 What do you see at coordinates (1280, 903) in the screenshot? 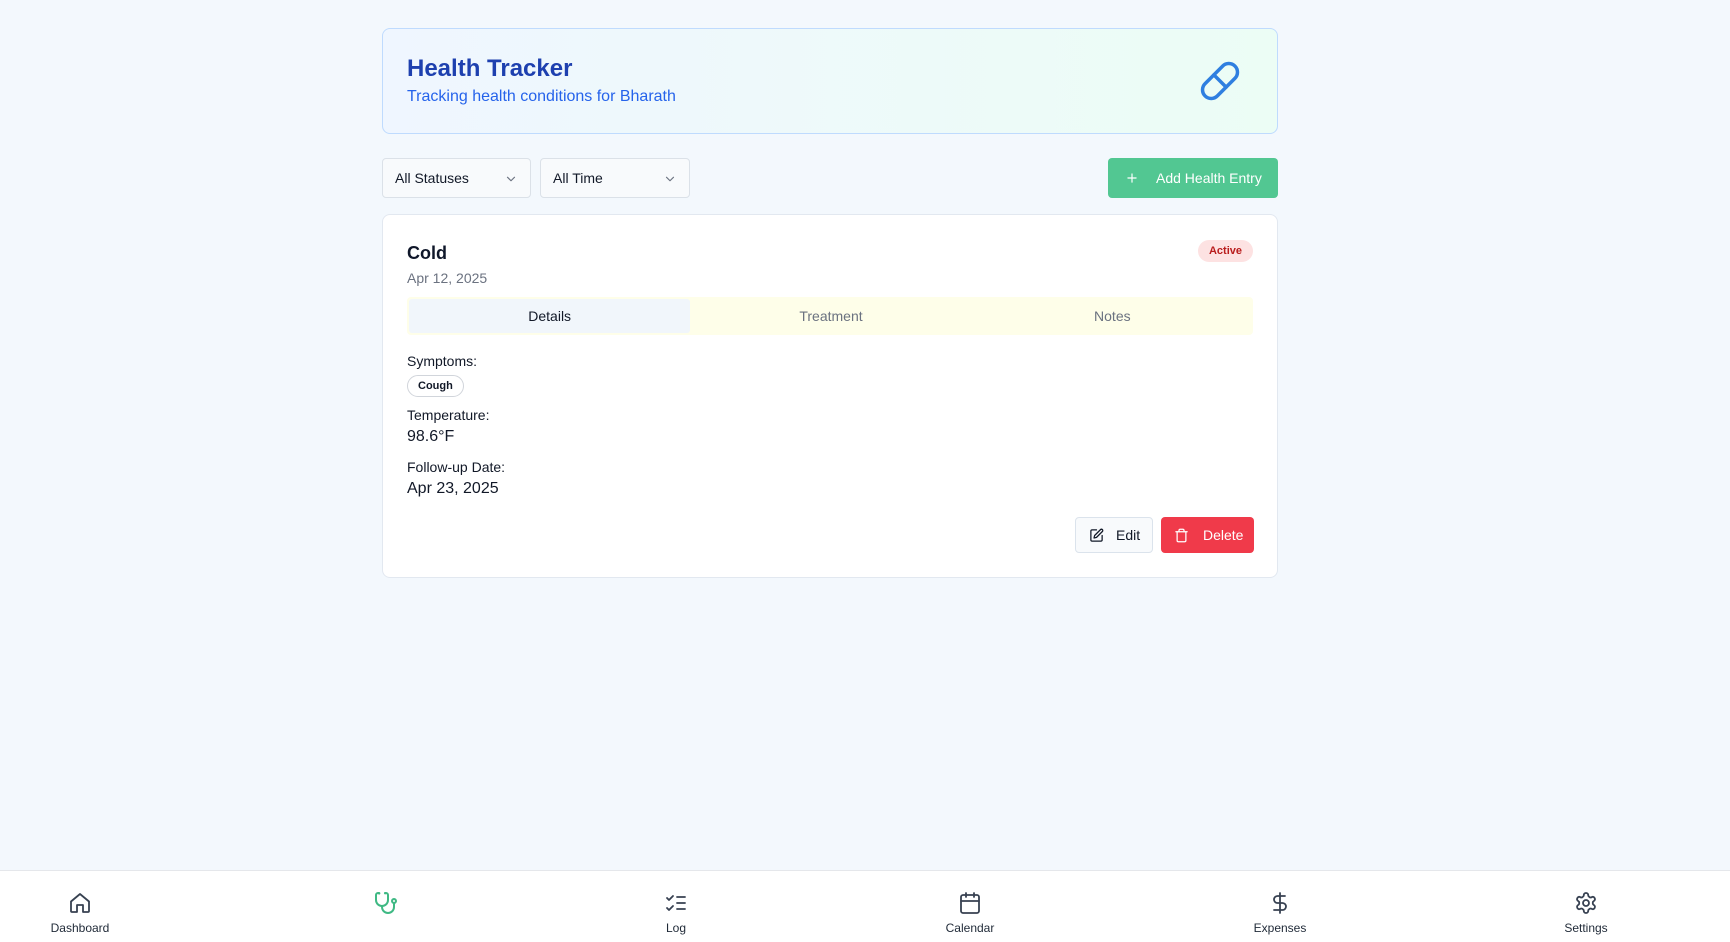
I see `dollar-icon` at bounding box center [1280, 903].